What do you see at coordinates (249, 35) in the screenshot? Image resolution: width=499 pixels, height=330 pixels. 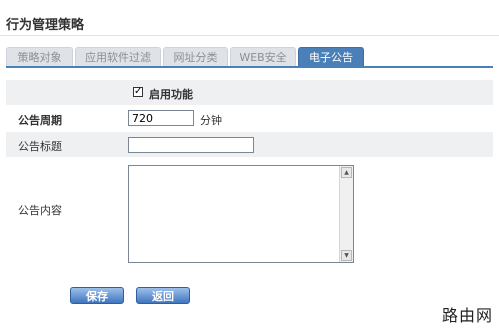 I see `title-divider` at bounding box center [249, 35].